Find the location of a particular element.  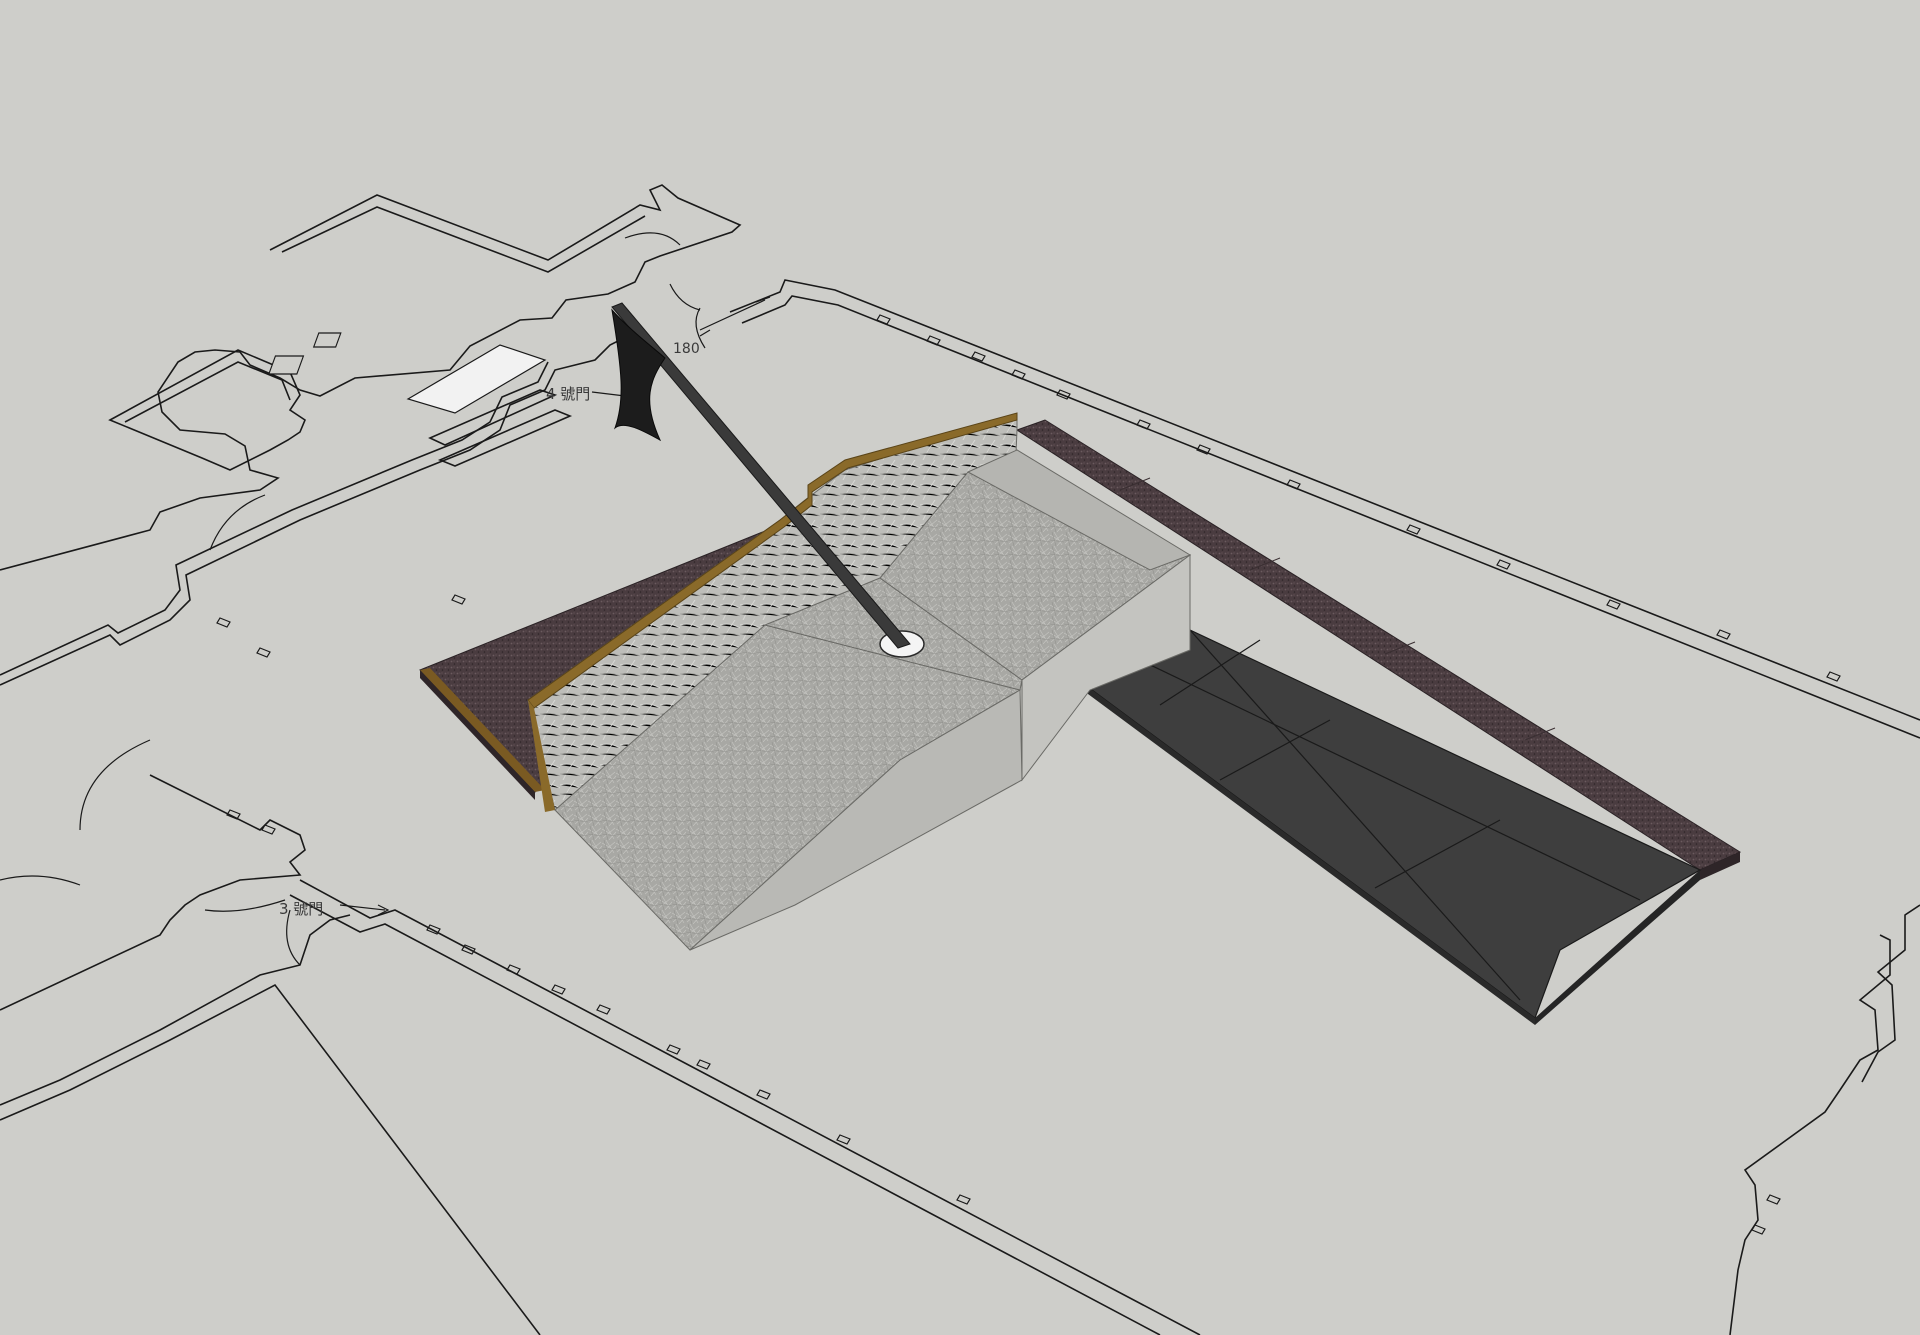

door-4-label: 4 號門 is located at coordinates (568, 394).